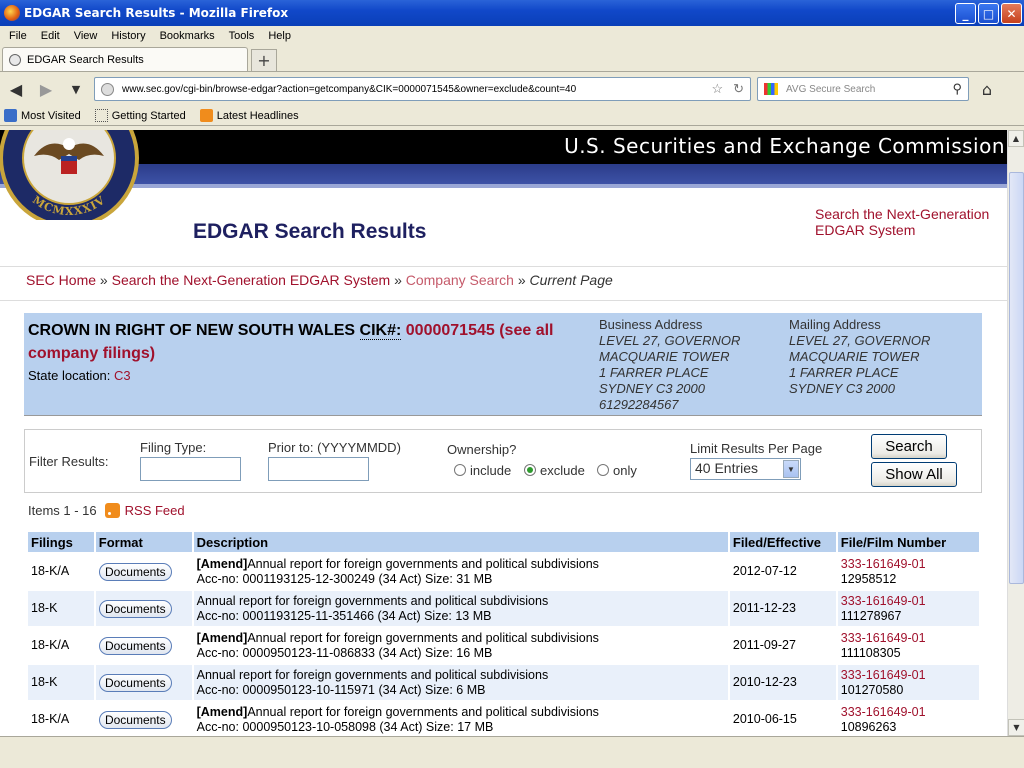 The width and height of the screenshot is (1024, 768). I want to click on ownership-exclude-radio, so click(530, 470).